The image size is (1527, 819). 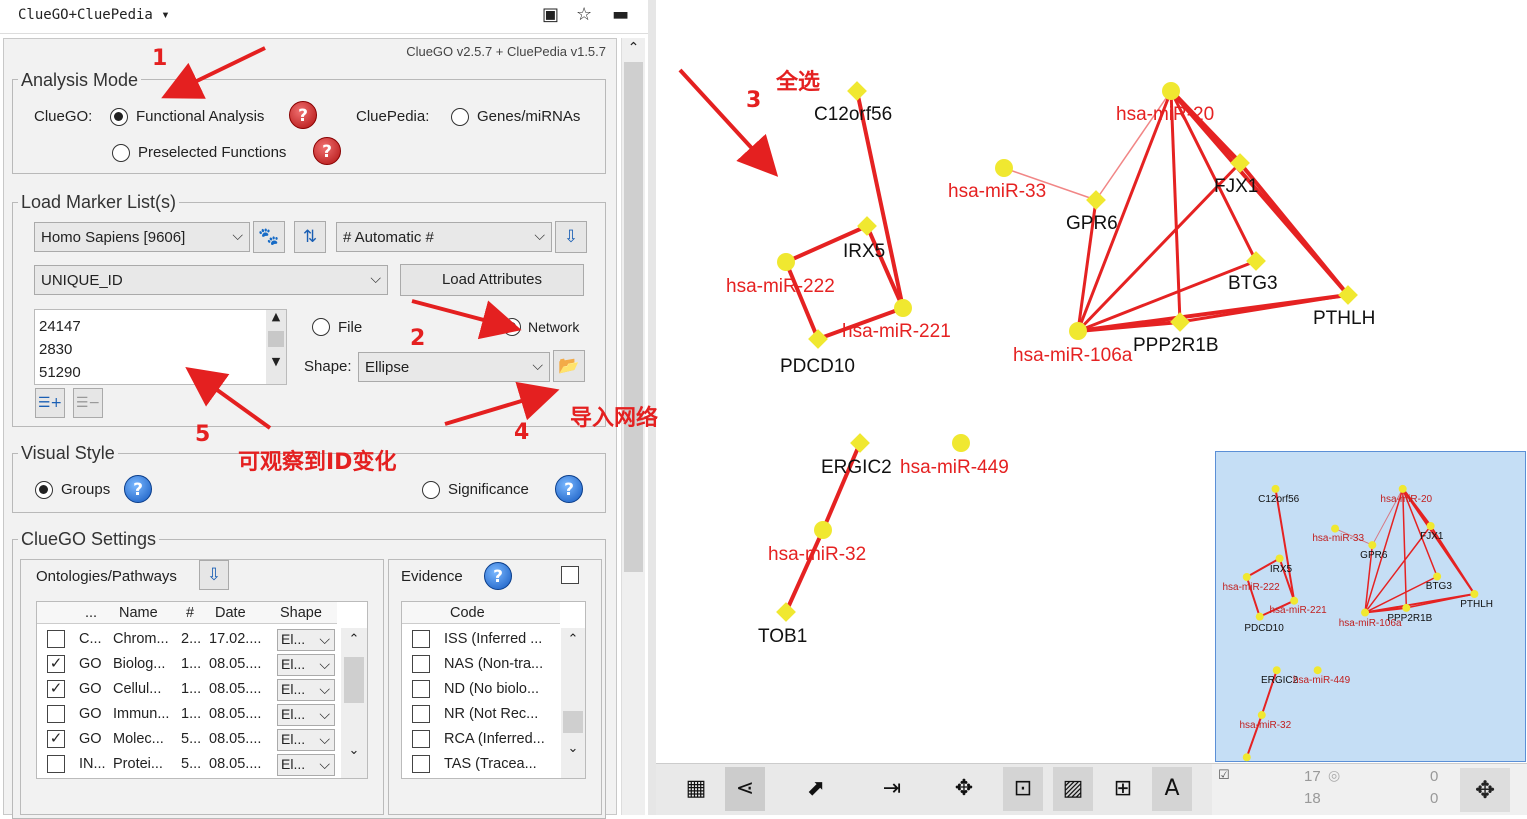 I want to click on select-nodes-icon: ⊡, so click(x=1023, y=789).